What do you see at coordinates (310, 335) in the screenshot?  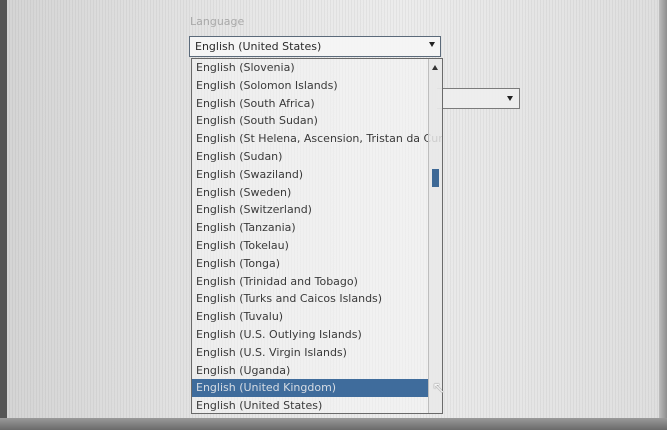 I see `dropdown-item: English (U.S. Outlying Islands)` at bounding box center [310, 335].